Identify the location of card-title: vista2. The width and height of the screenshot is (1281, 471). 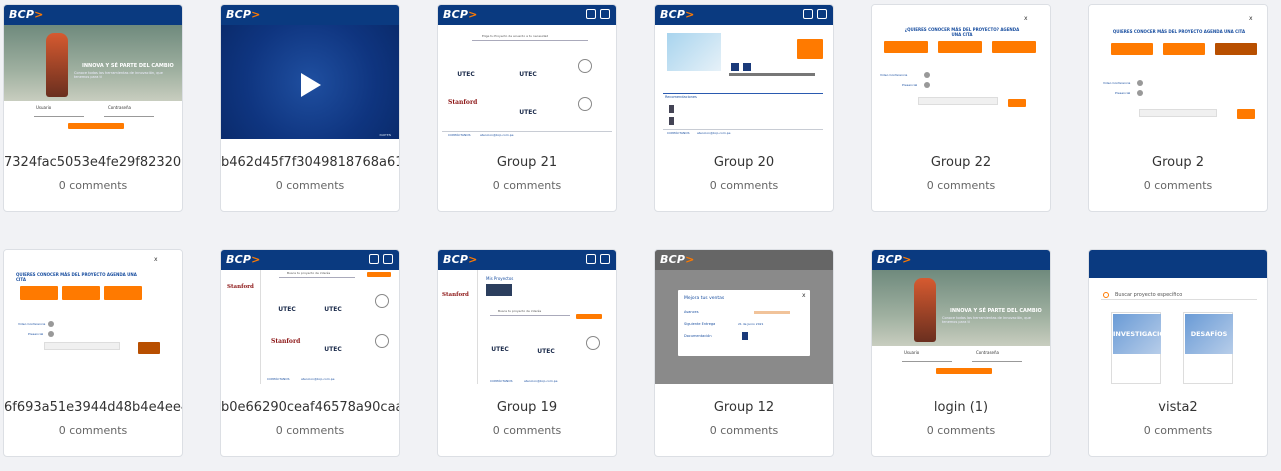
(1178, 407).